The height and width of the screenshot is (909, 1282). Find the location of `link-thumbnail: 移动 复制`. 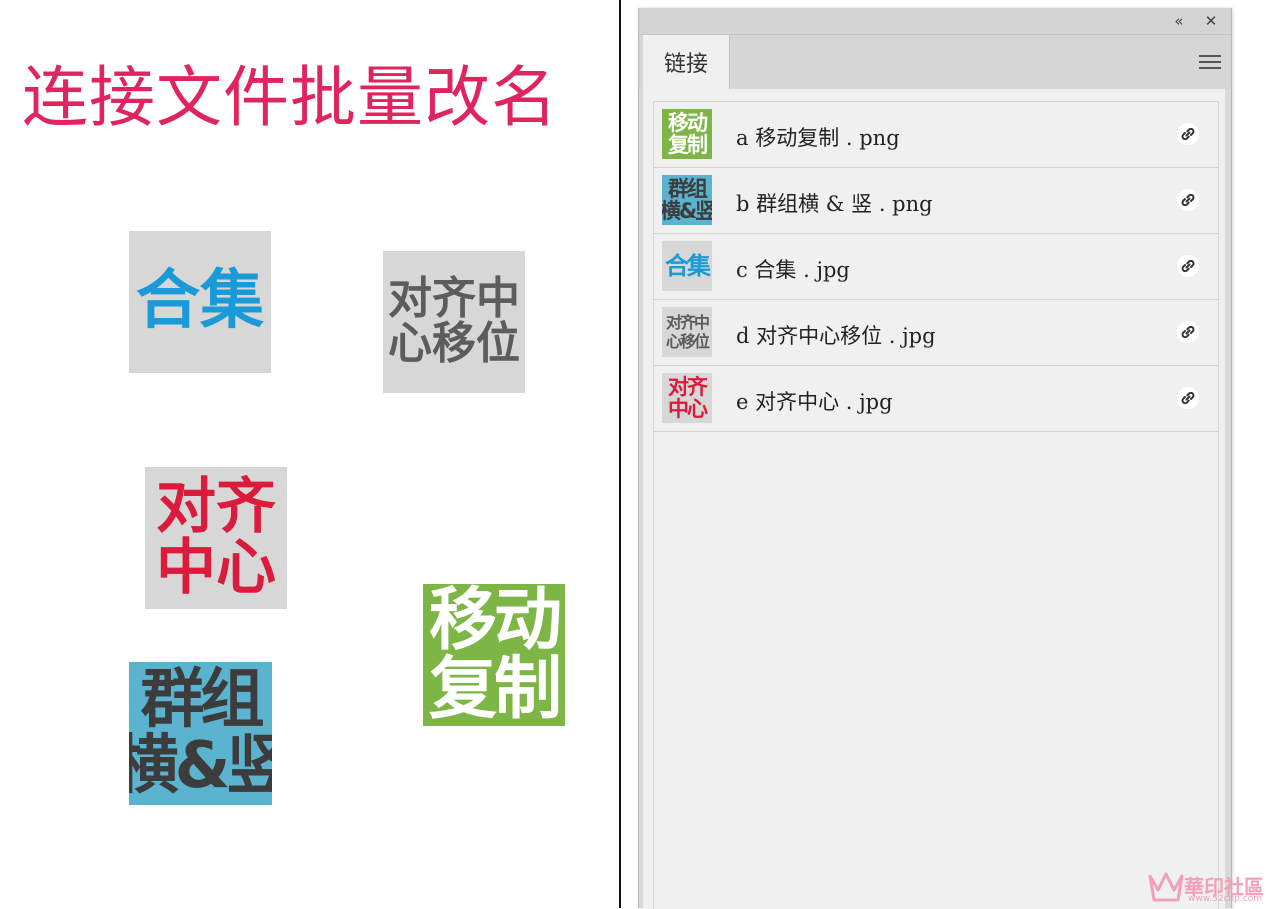

link-thumbnail: 移动 复制 is located at coordinates (687, 134).